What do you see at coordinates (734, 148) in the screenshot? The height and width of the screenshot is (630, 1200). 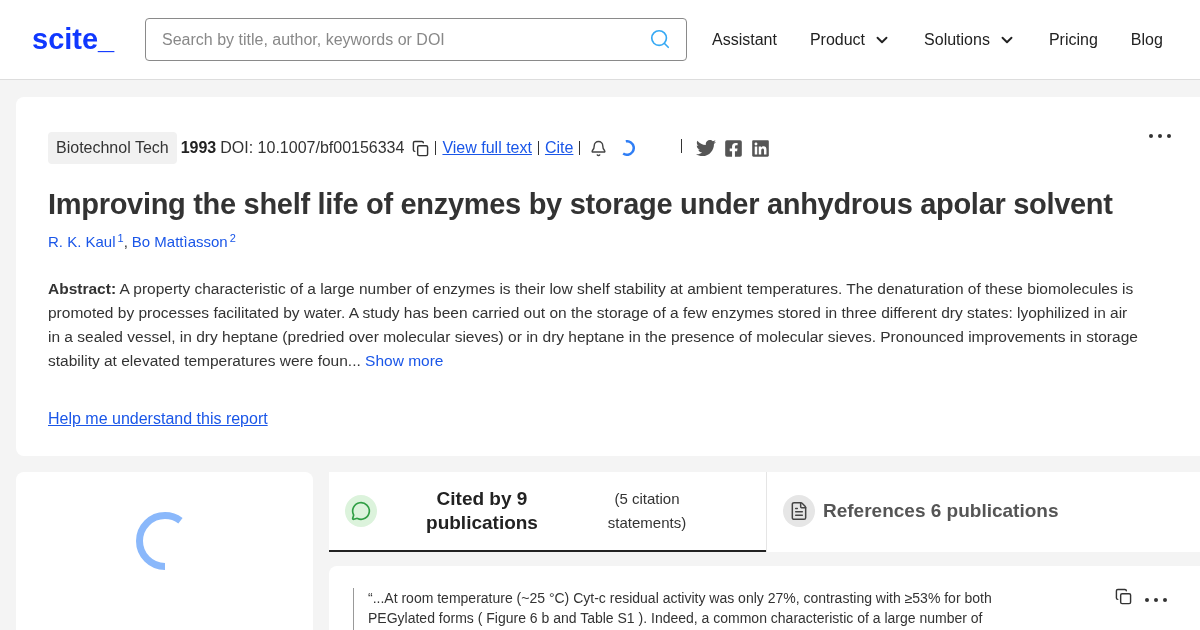 I see `facebook-icon` at bounding box center [734, 148].